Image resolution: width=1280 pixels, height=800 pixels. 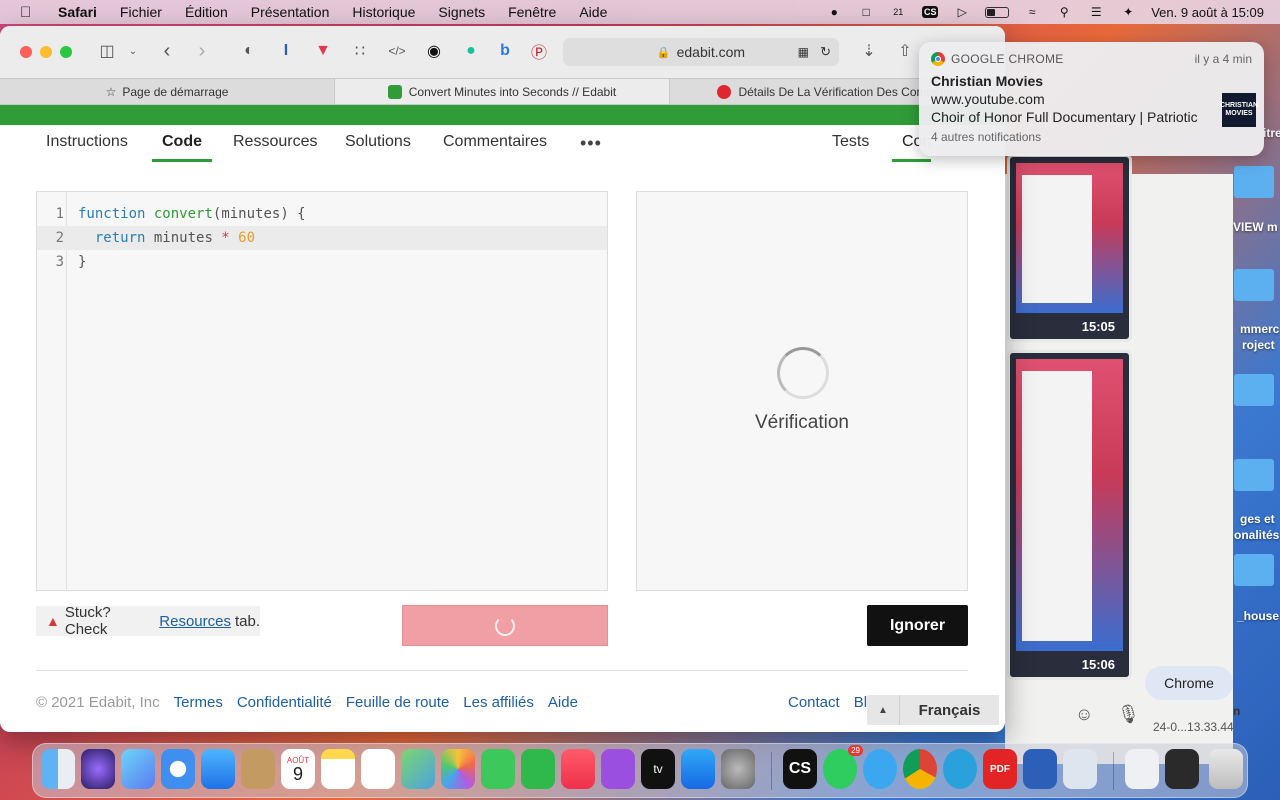 What do you see at coordinates (502, 91) in the screenshot?
I see `tab-edabit: Convert Minutes into Seconds // Edabit` at bounding box center [502, 91].